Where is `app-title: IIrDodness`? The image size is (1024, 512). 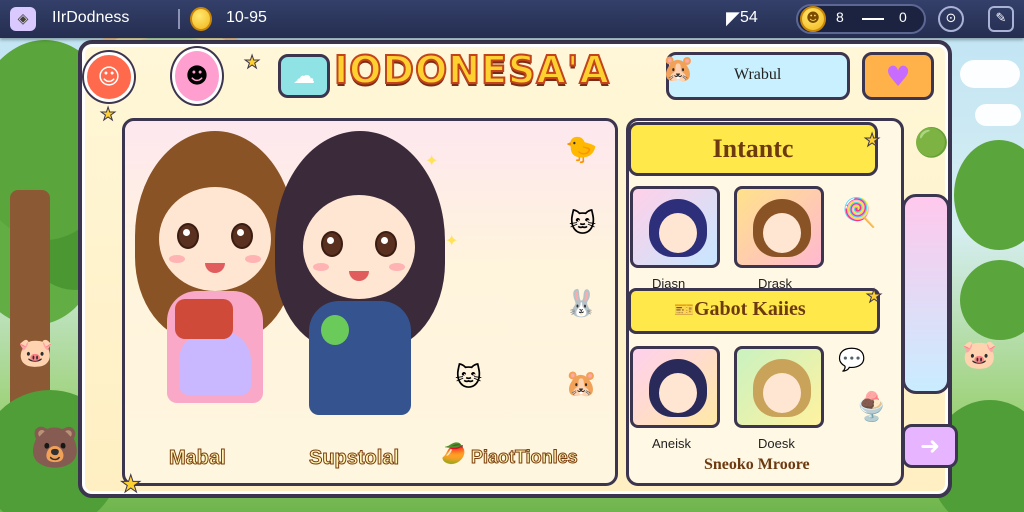 app-title: IIrDodness is located at coordinates (91, 17).